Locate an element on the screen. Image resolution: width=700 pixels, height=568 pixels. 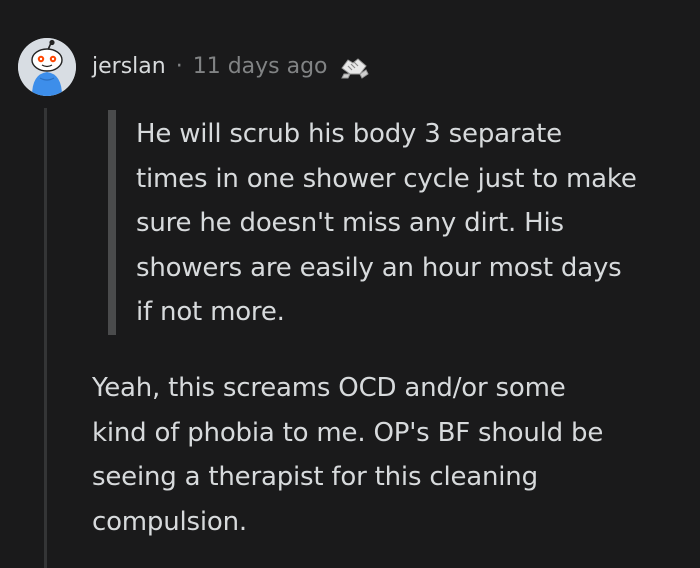
snoo-avatar-icon is located at coordinates (47, 67).